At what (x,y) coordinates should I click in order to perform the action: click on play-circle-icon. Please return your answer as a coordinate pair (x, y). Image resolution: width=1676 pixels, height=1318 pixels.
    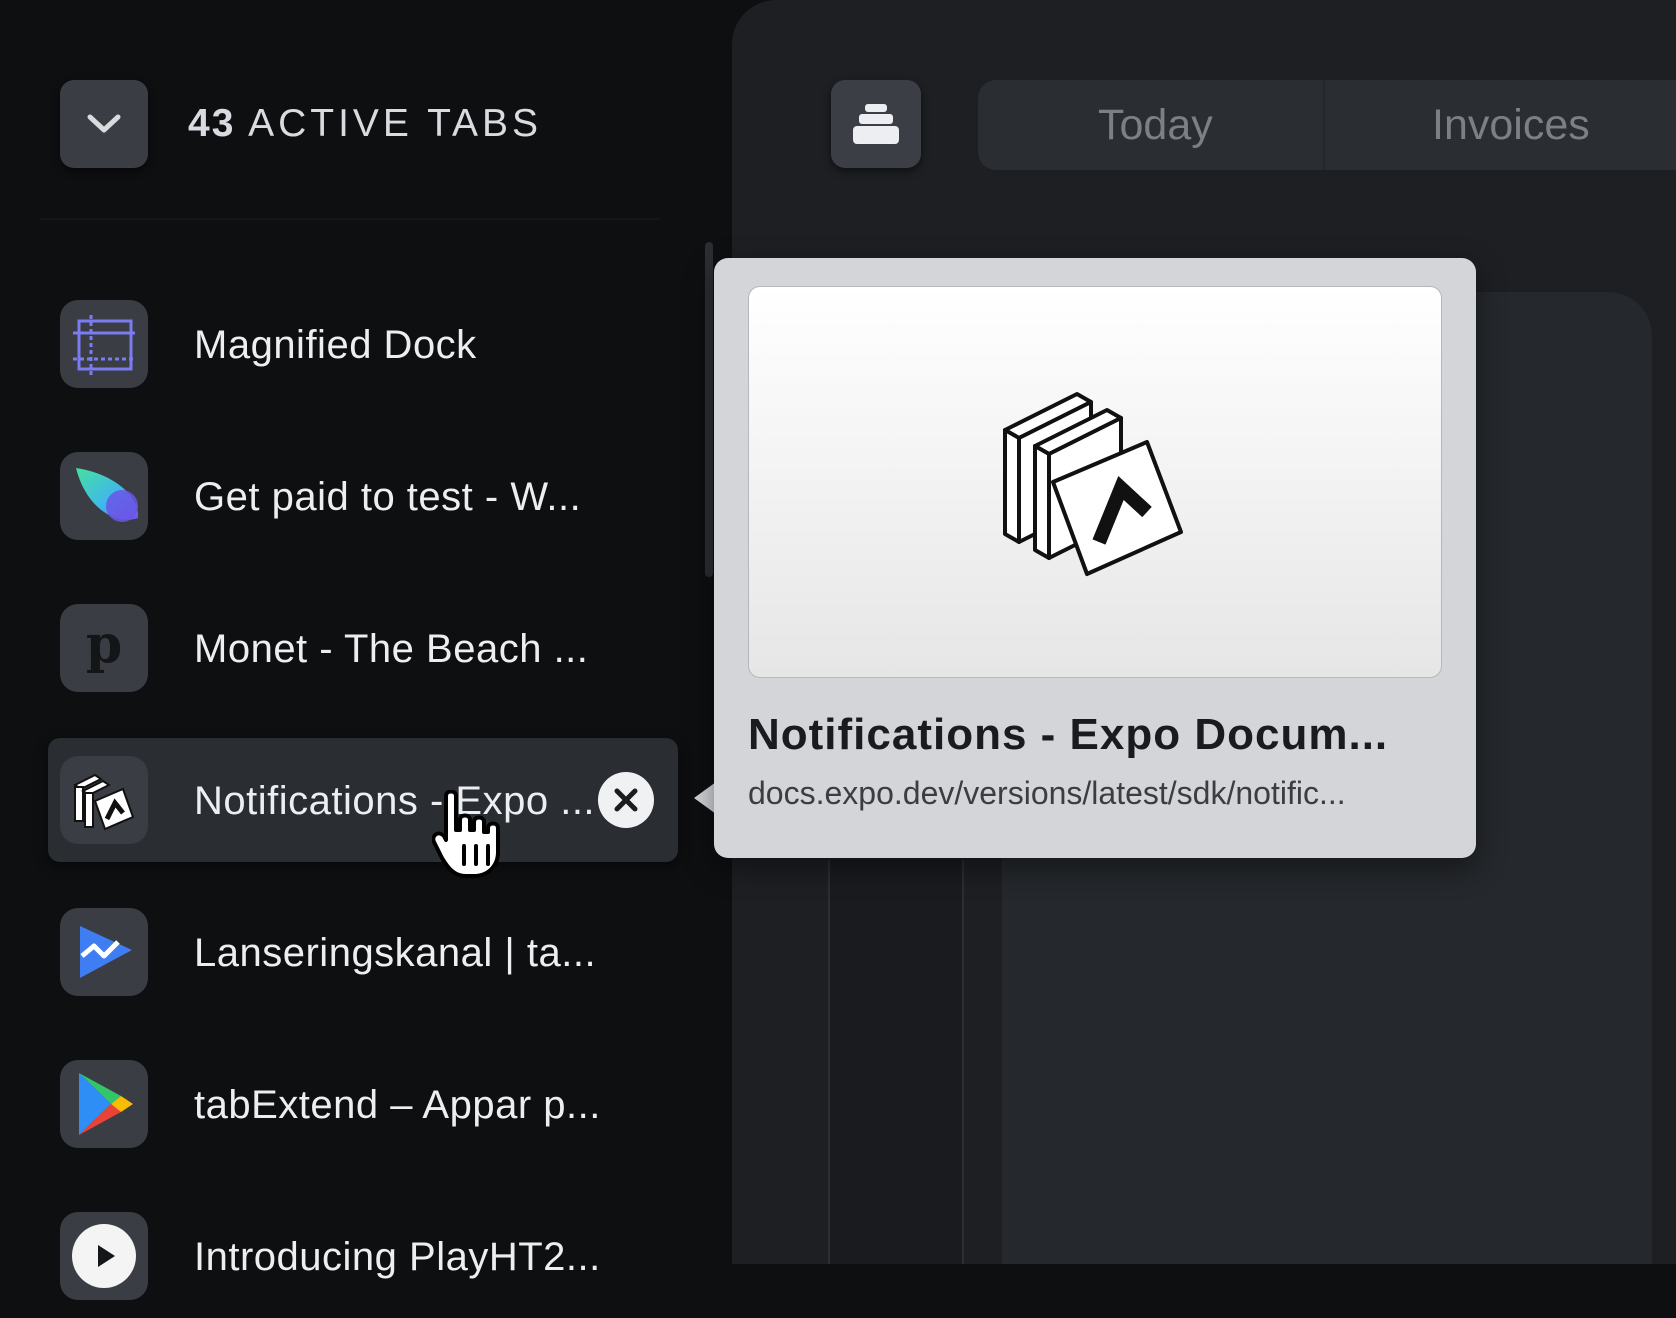
    Looking at the image, I should click on (104, 1256).